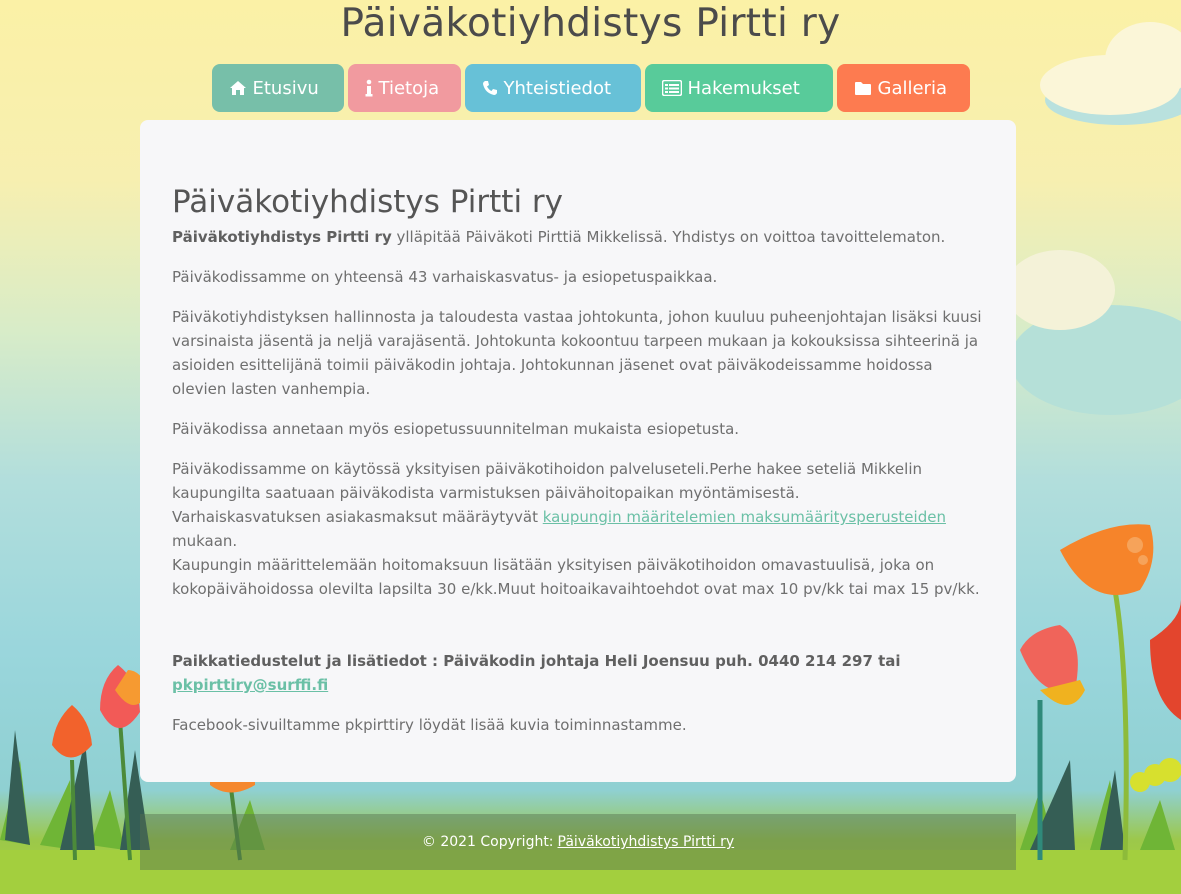  Describe the element at coordinates (1093, 332) in the screenshot. I see `cloud-right` at that location.